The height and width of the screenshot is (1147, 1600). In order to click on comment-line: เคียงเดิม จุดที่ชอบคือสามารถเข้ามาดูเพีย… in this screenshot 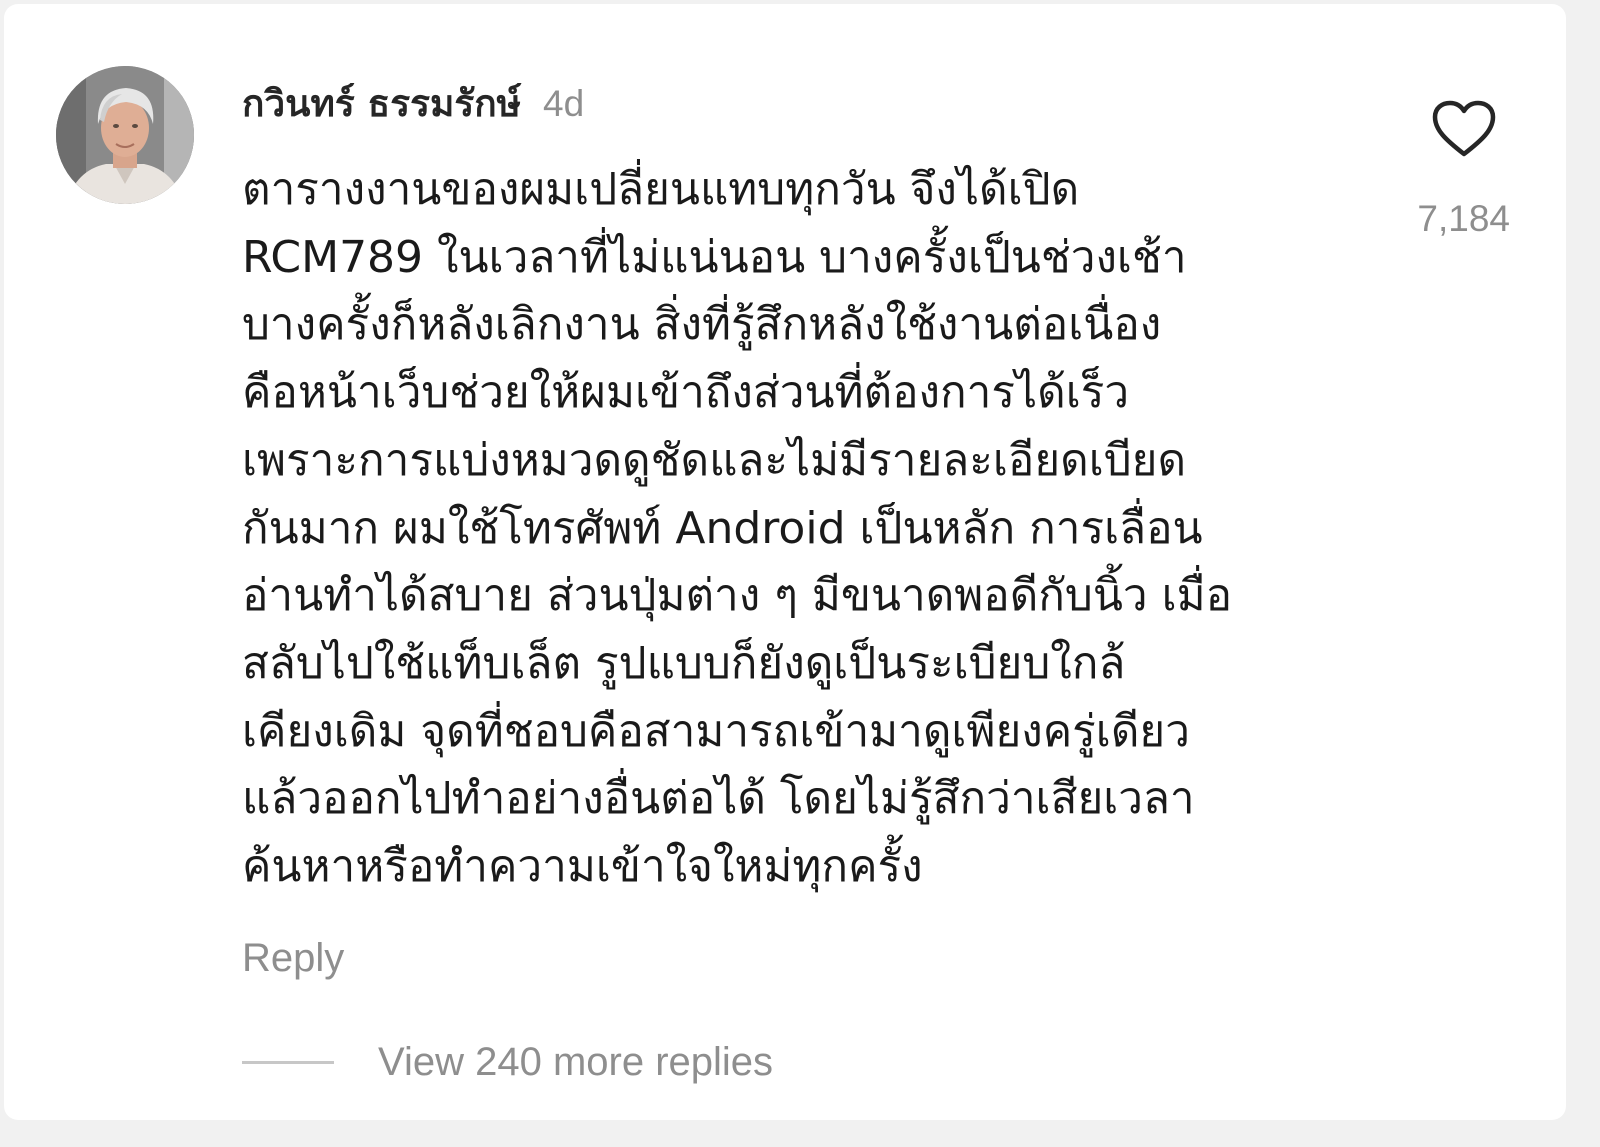, I will do `click(716, 731)`.